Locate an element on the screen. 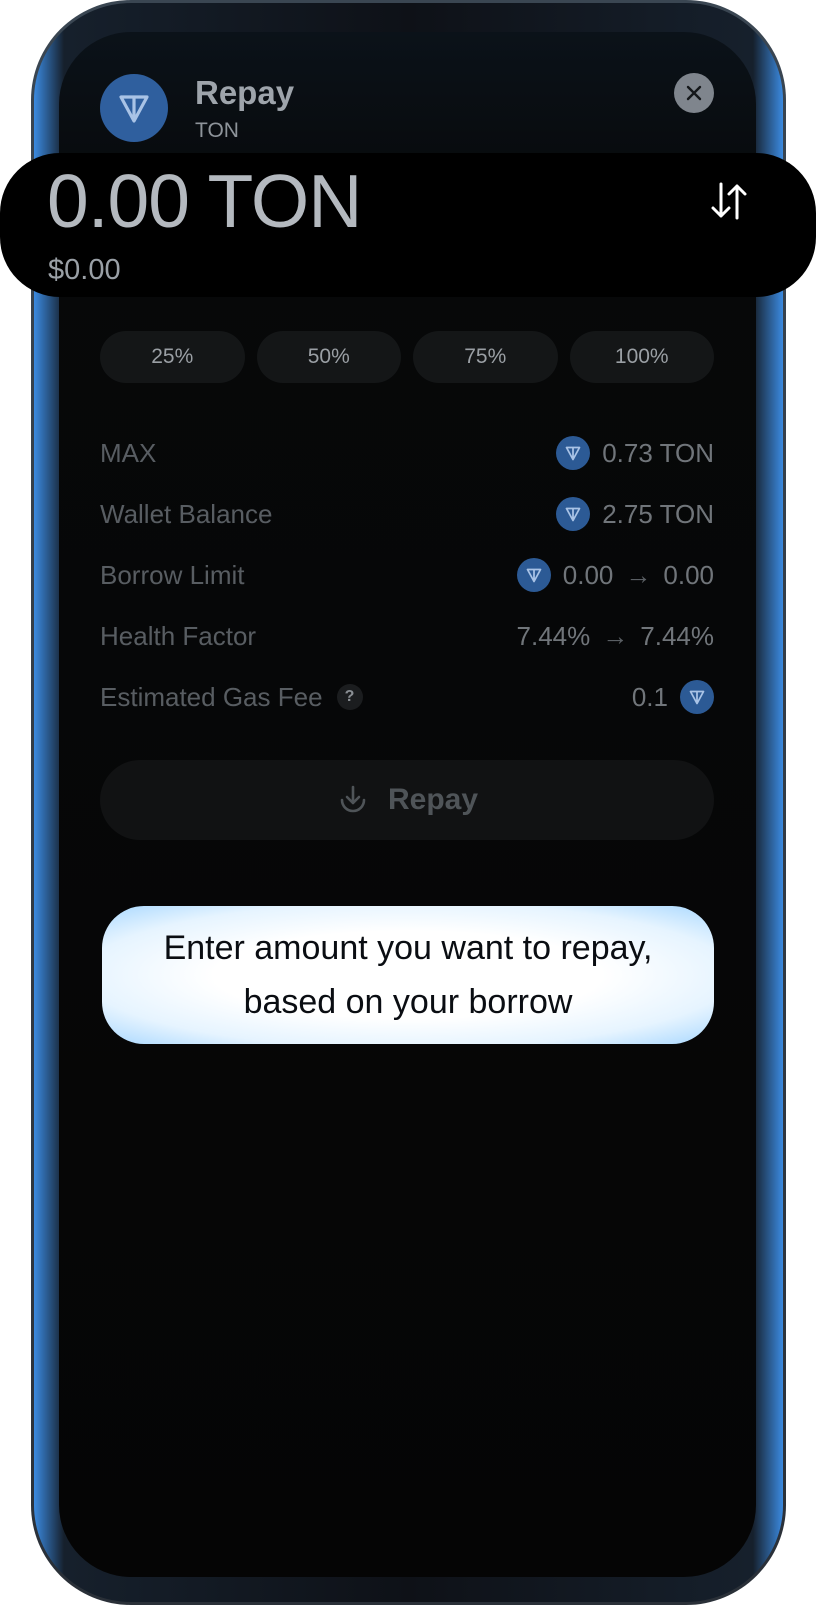 This screenshot has width=816, height=1605. swap-arrows-icon is located at coordinates (729, 201).